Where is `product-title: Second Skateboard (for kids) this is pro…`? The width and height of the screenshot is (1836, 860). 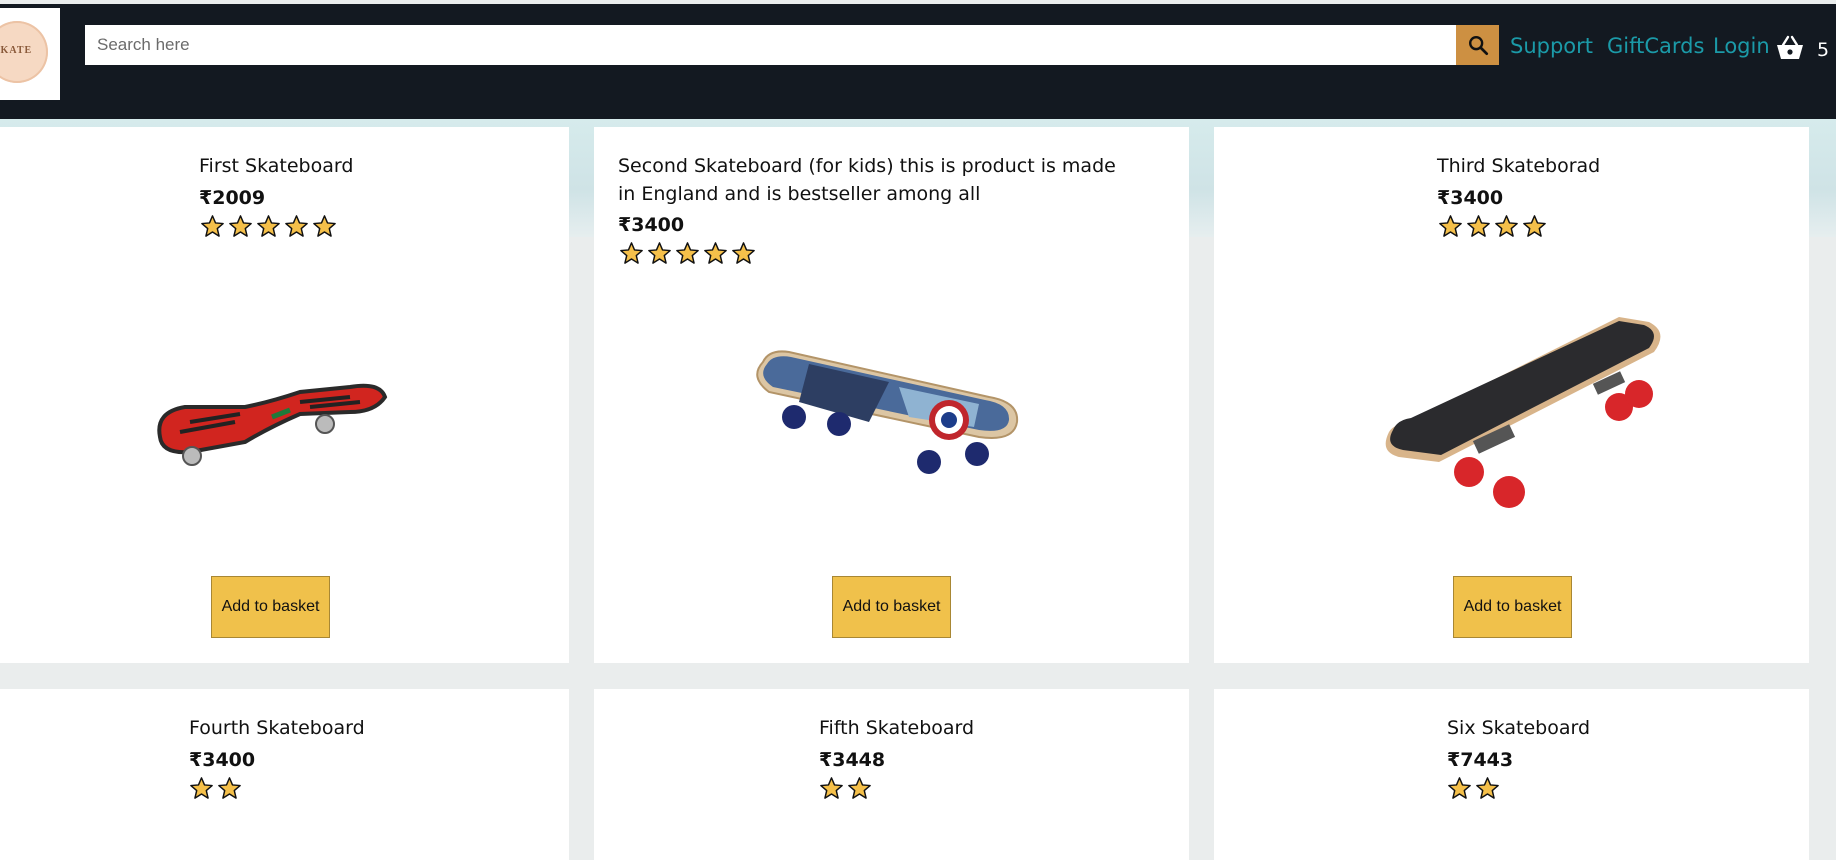
product-title: Second Skateboard (for kids) this is pro… is located at coordinates (867, 180).